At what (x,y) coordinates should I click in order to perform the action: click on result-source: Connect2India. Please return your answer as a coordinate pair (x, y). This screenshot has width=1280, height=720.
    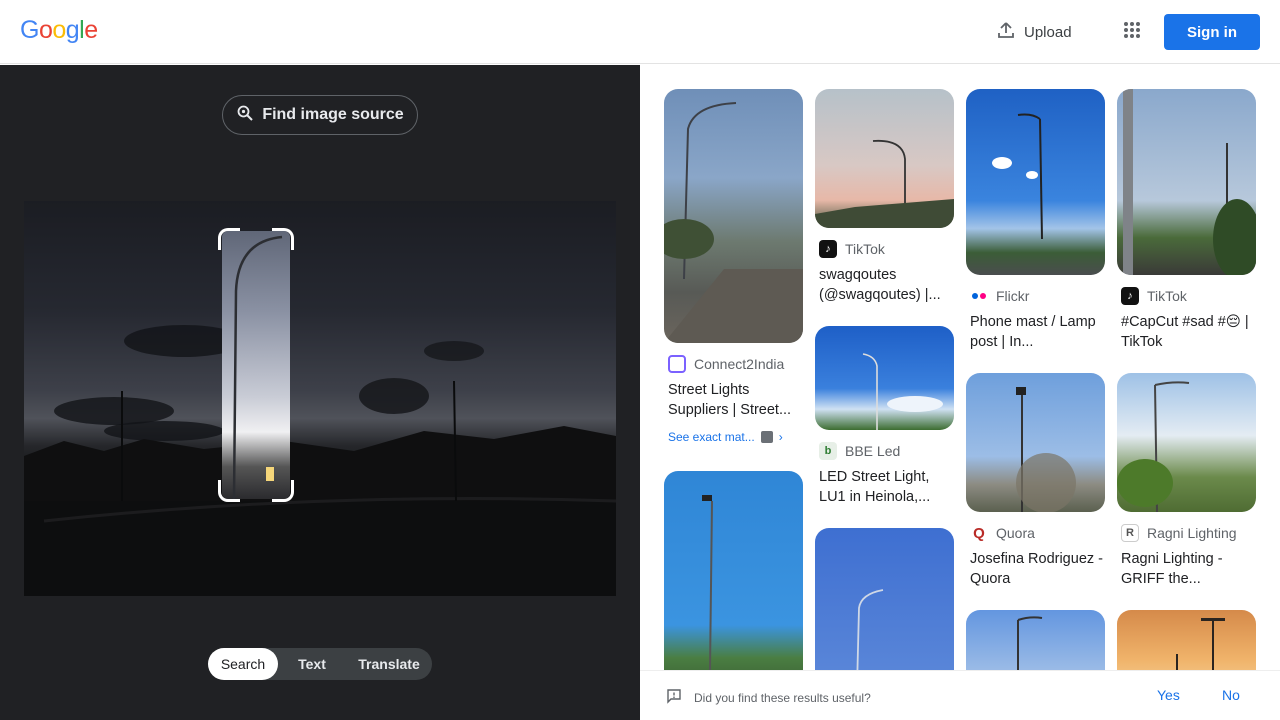
    Looking at the image, I should click on (726, 364).